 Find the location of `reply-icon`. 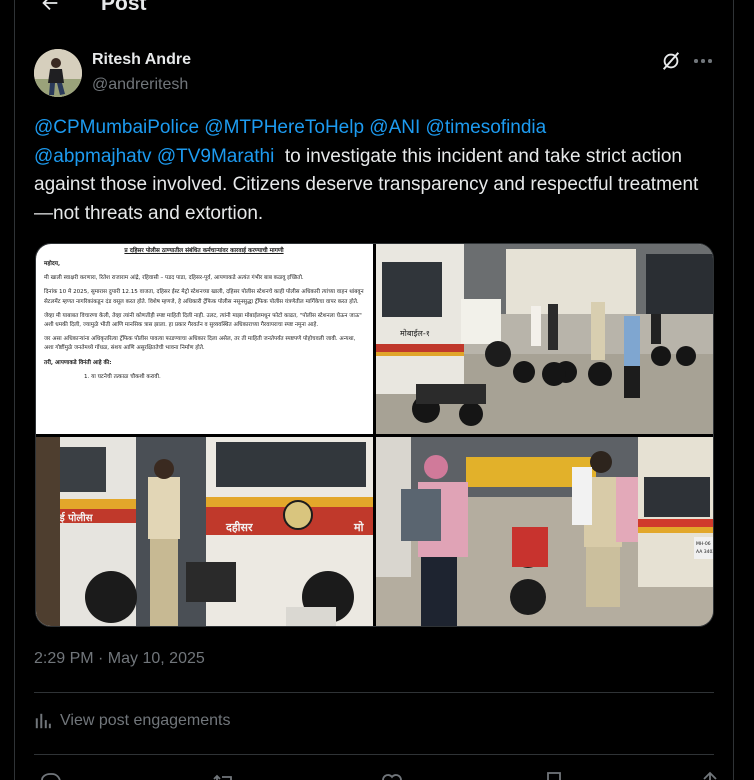

reply-icon is located at coordinates (51, 776).